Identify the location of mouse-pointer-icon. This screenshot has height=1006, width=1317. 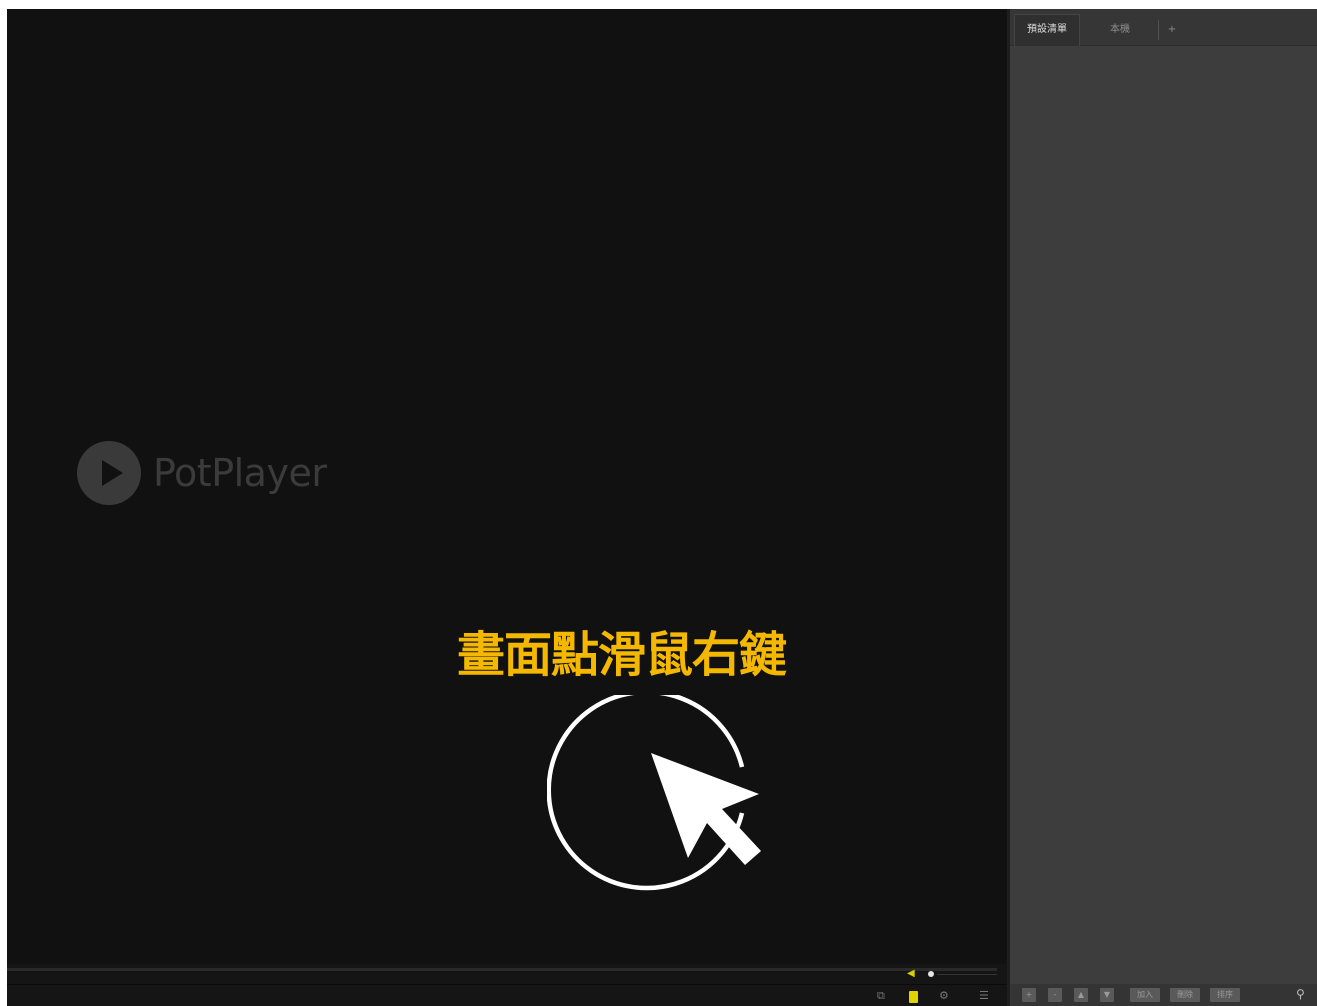
(654, 793).